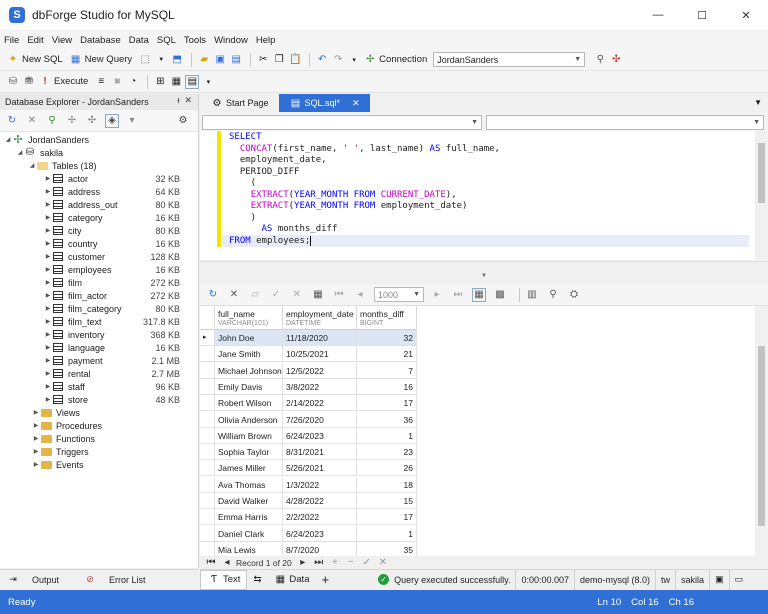 This screenshot has width=768, height=614. What do you see at coordinates (249, 452) in the screenshot?
I see `grid-cell: Sophia Taylor` at bounding box center [249, 452].